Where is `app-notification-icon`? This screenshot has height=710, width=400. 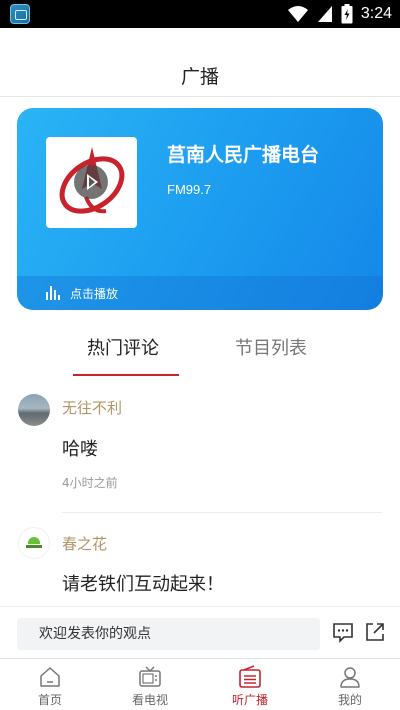 app-notification-icon is located at coordinates (20, 14).